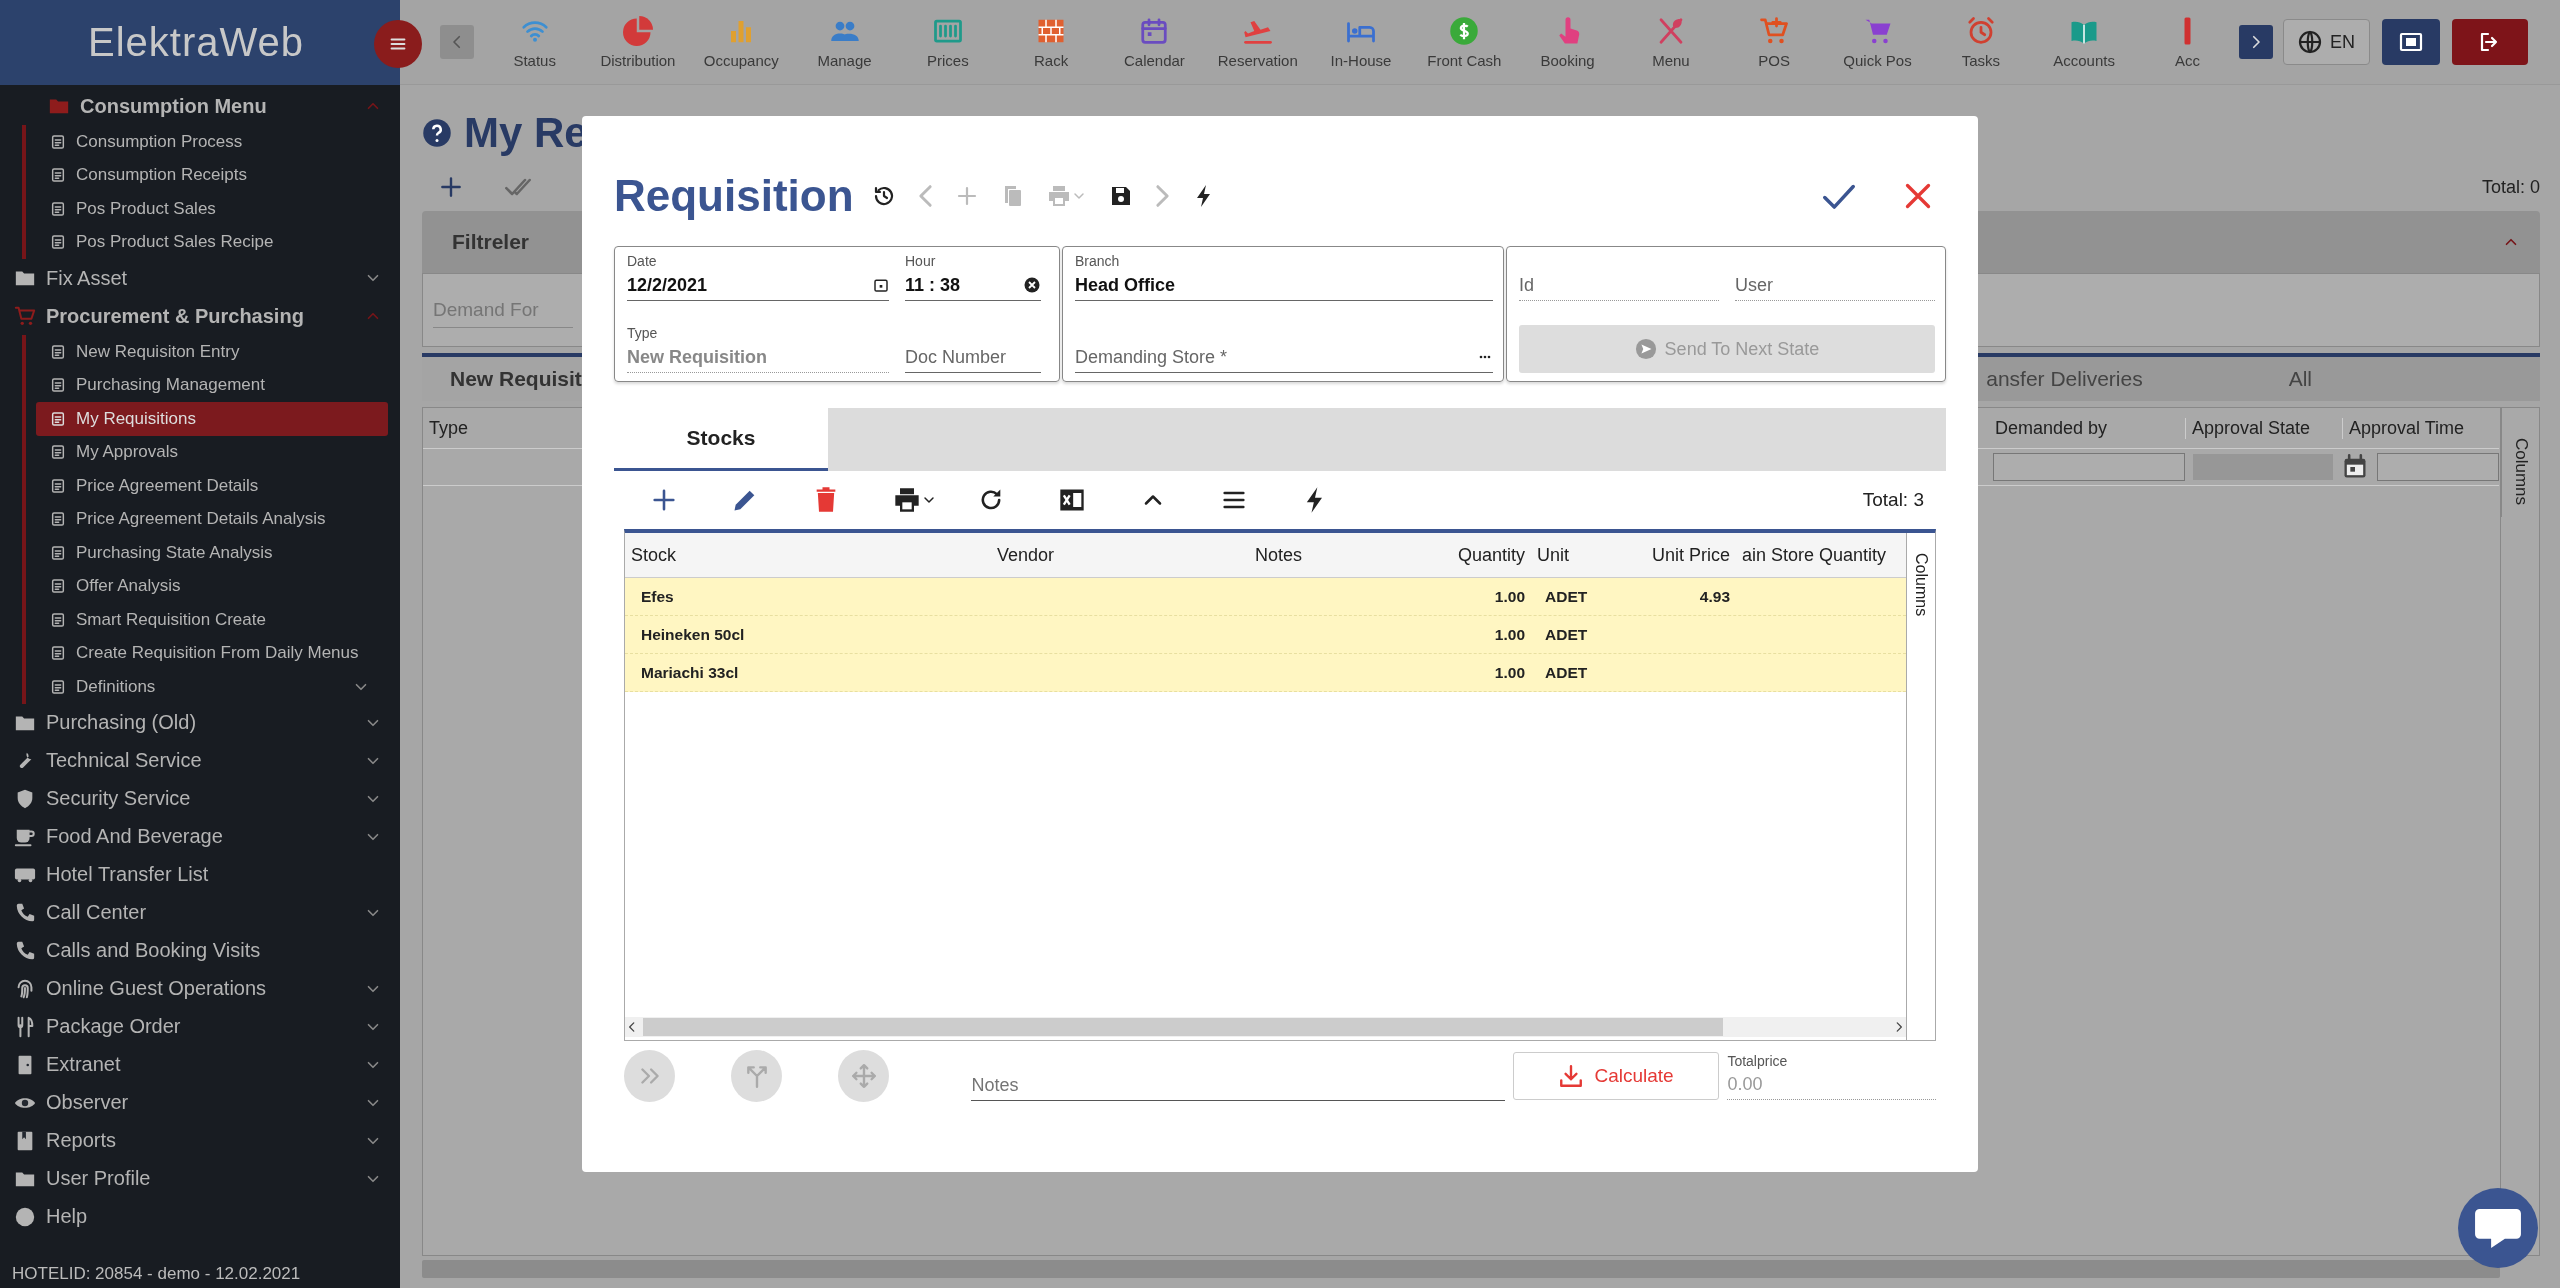 Image resolution: width=2560 pixels, height=1288 pixels. Describe the element at coordinates (200, 722) in the screenshot. I see `sidebar-item: Purchasing (Old)` at that location.